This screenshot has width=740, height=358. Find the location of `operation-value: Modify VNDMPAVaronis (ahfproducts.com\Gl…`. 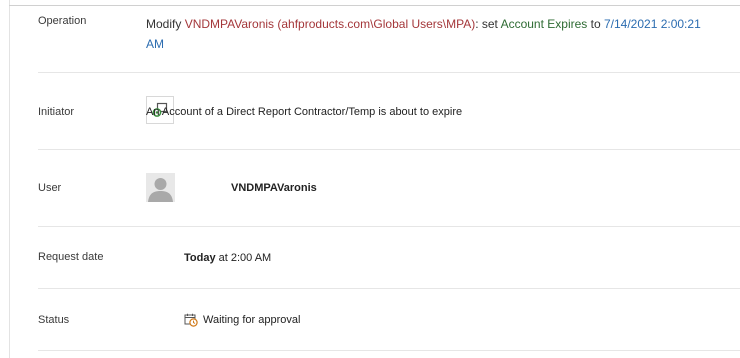

operation-value: Modify VNDMPAVaronis (ahfproducts.com\Gl… is located at coordinates (426, 34).